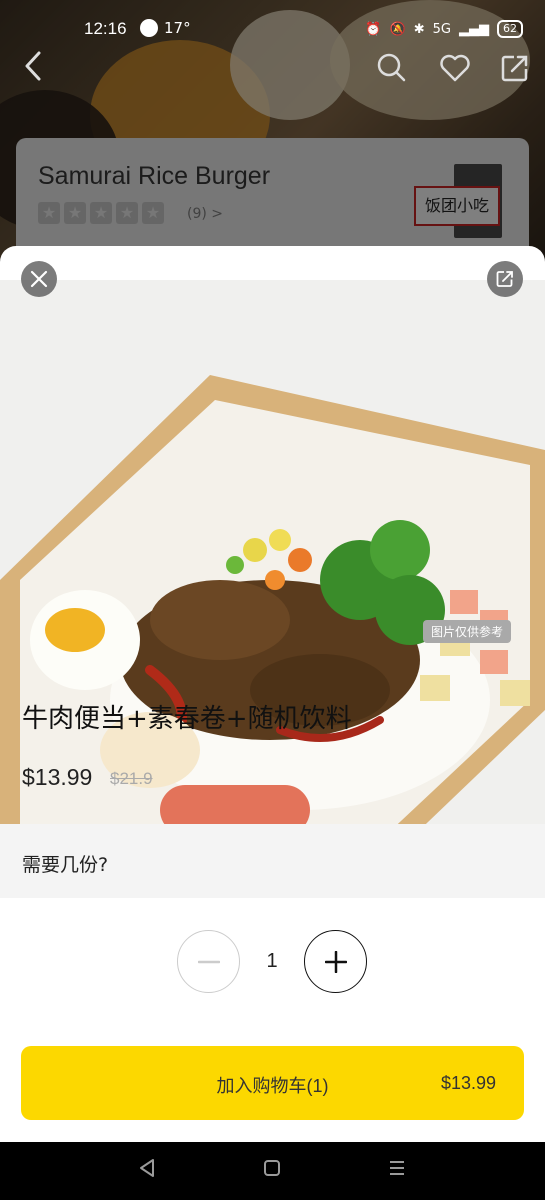 The image size is (545, 1200). What do you see at coordinates (272, 1083) in the screenshot?
I see `add-to-cart-button: 加入购物车(1) $13.99` at bounding box center [272, 1083].